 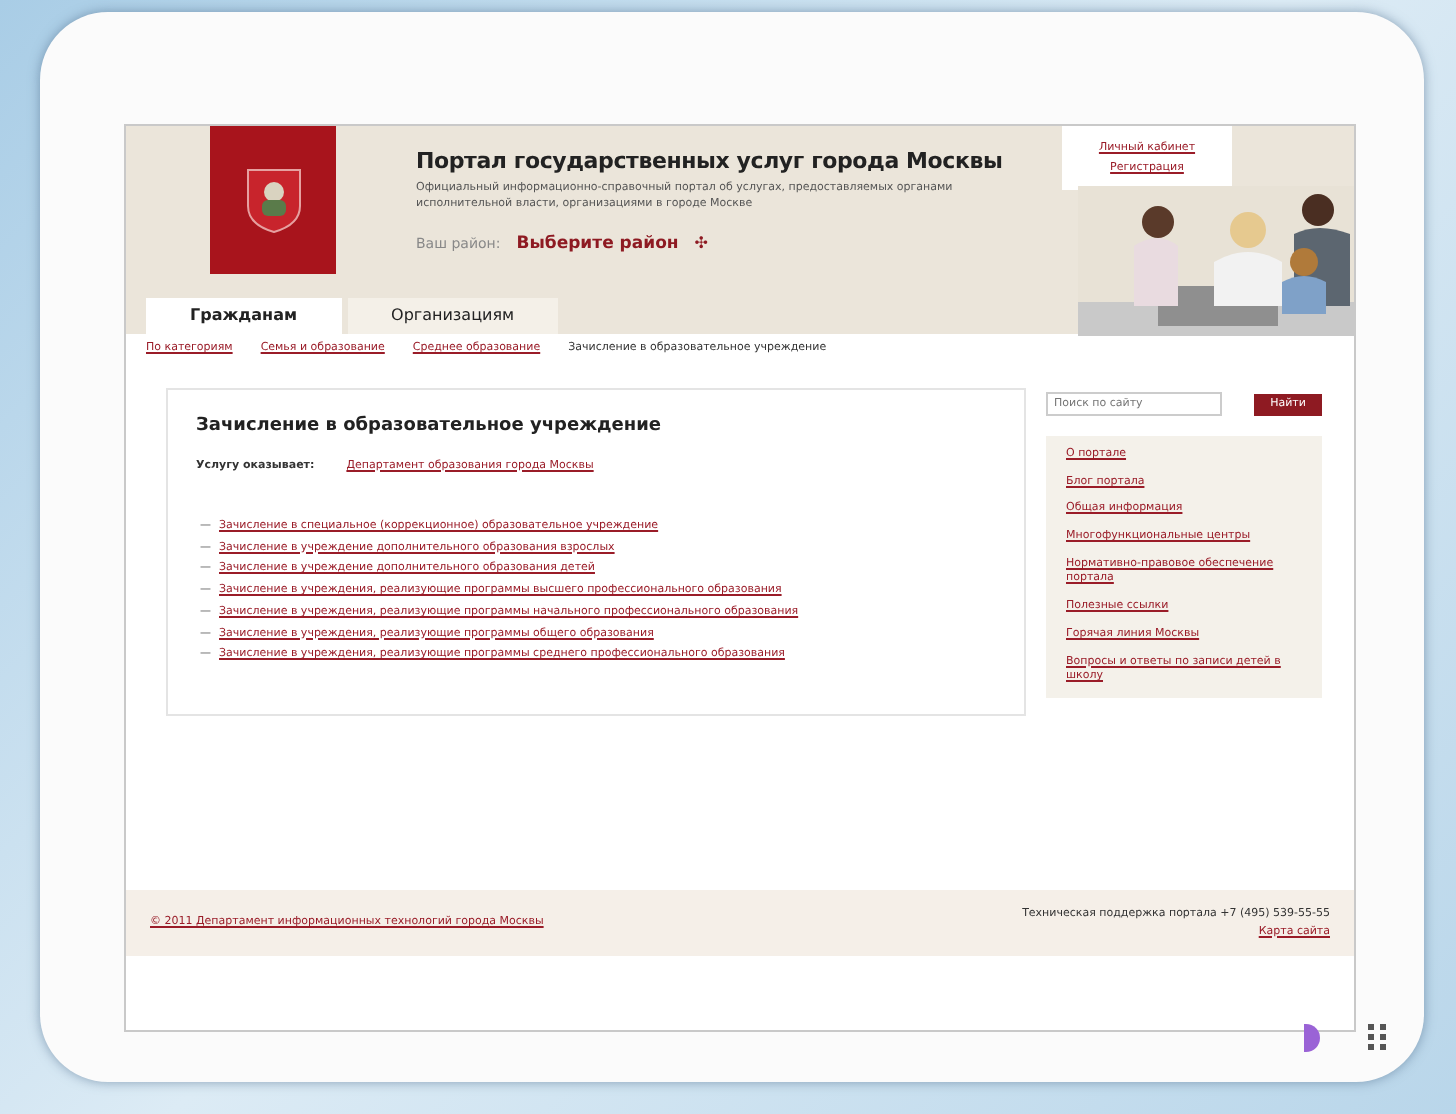 I want to click on side-tab-icon, so click(x=1312, y=1038).